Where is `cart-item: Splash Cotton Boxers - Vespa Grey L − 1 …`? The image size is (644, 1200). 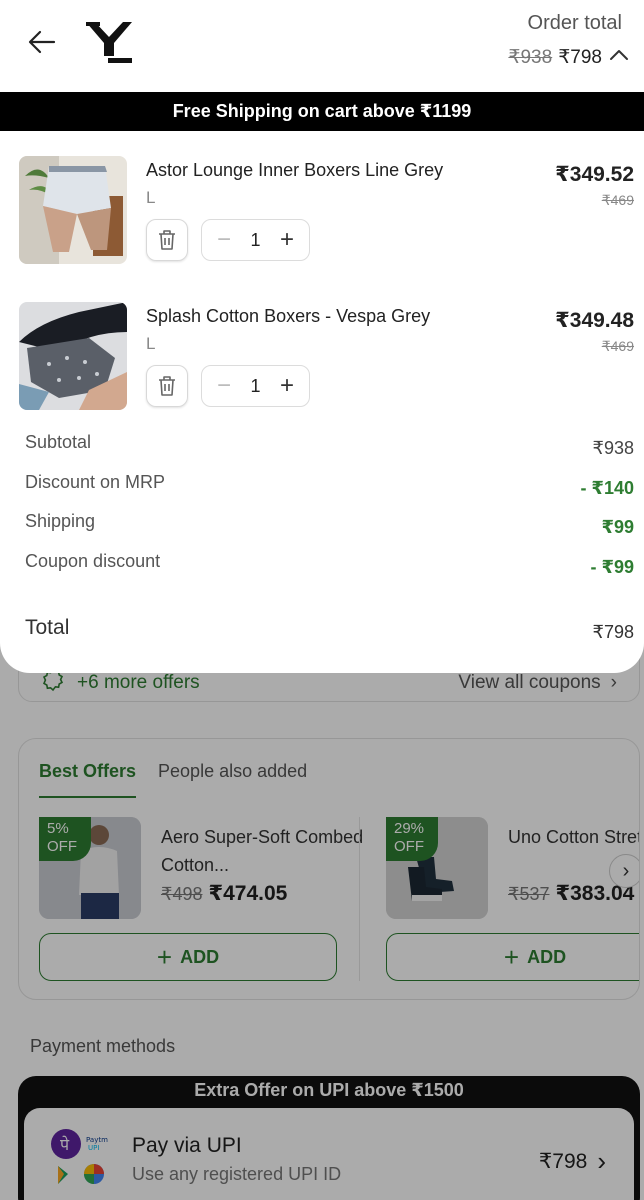 cart-item: Splash Cotton Boxers - Vespa Grey L − 1 … is located at coordinates (322, 360).